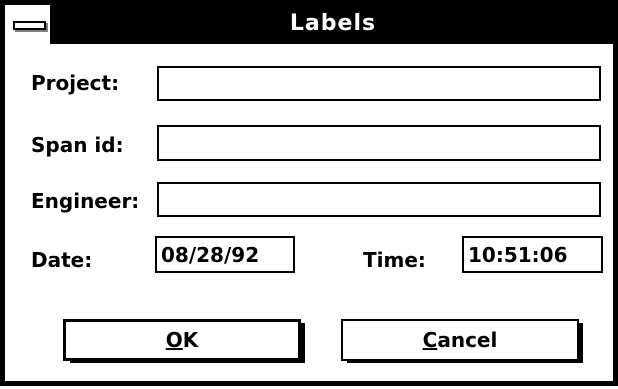 This screenshot has height=389, width=618. What do you see at coordinates (225, 254) in the screenshot?
I see `date-input` at bounding box center [225, 254].